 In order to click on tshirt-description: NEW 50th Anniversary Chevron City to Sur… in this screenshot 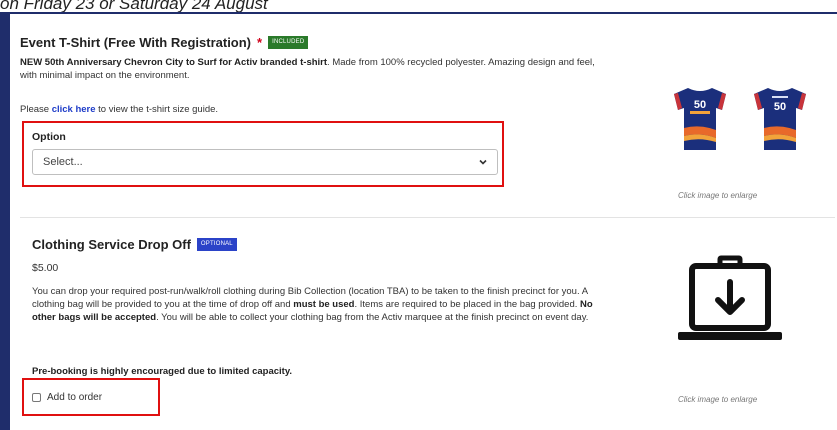, I will do `click(315, 69)`.